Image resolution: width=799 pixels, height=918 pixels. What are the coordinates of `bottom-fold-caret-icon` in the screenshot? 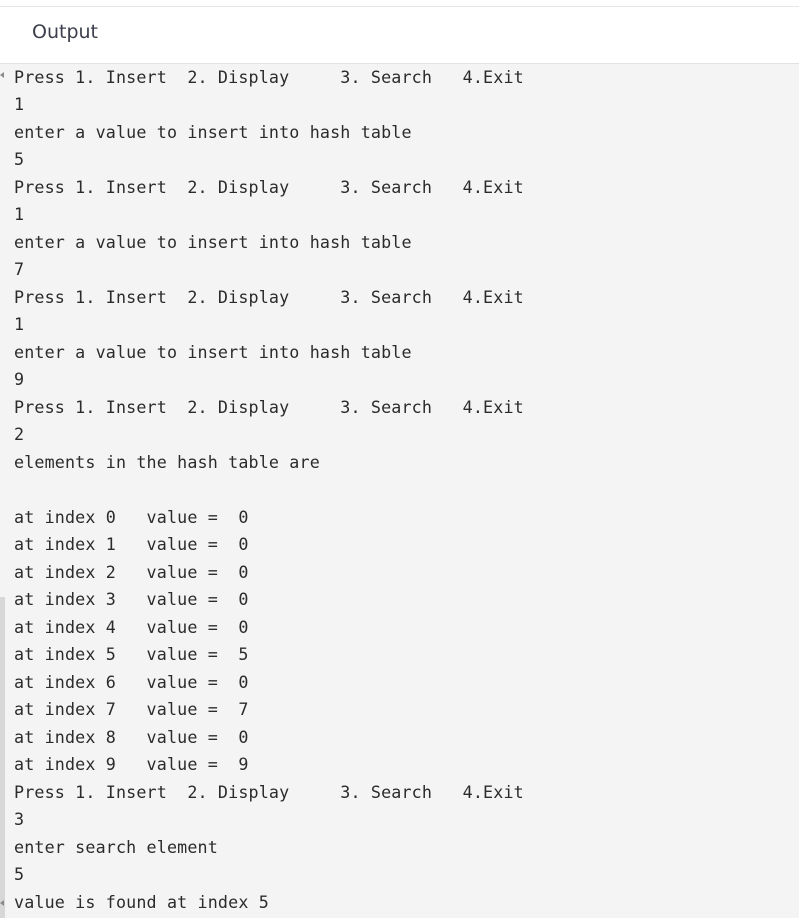 It's located at (2, 903).